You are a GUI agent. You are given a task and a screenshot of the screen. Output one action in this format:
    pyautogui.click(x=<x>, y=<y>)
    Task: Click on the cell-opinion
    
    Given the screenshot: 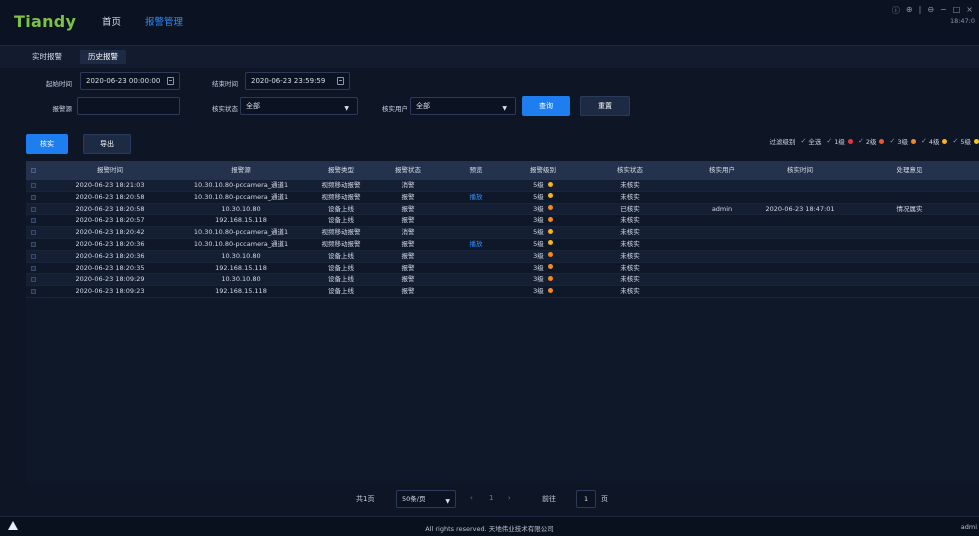 What is the action you would take?
    pyautogui.click(x=909, y=269)
    